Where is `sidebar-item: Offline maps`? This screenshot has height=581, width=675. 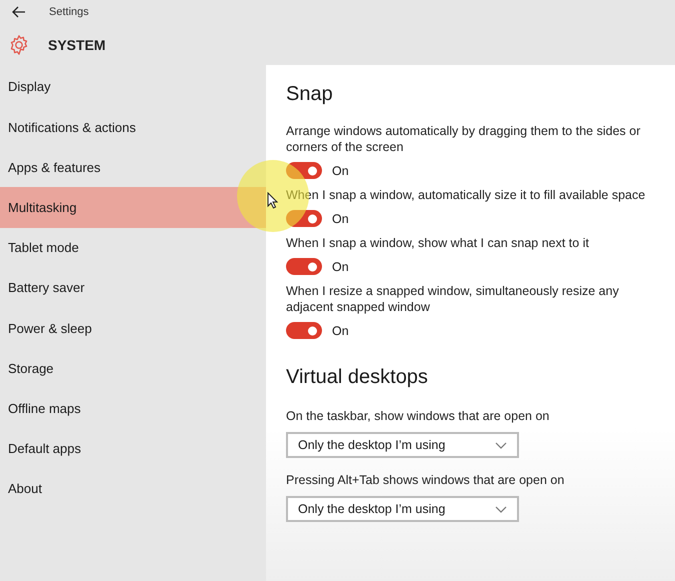
sidebar-item: Offline maps is located at coordinates (133, 408).